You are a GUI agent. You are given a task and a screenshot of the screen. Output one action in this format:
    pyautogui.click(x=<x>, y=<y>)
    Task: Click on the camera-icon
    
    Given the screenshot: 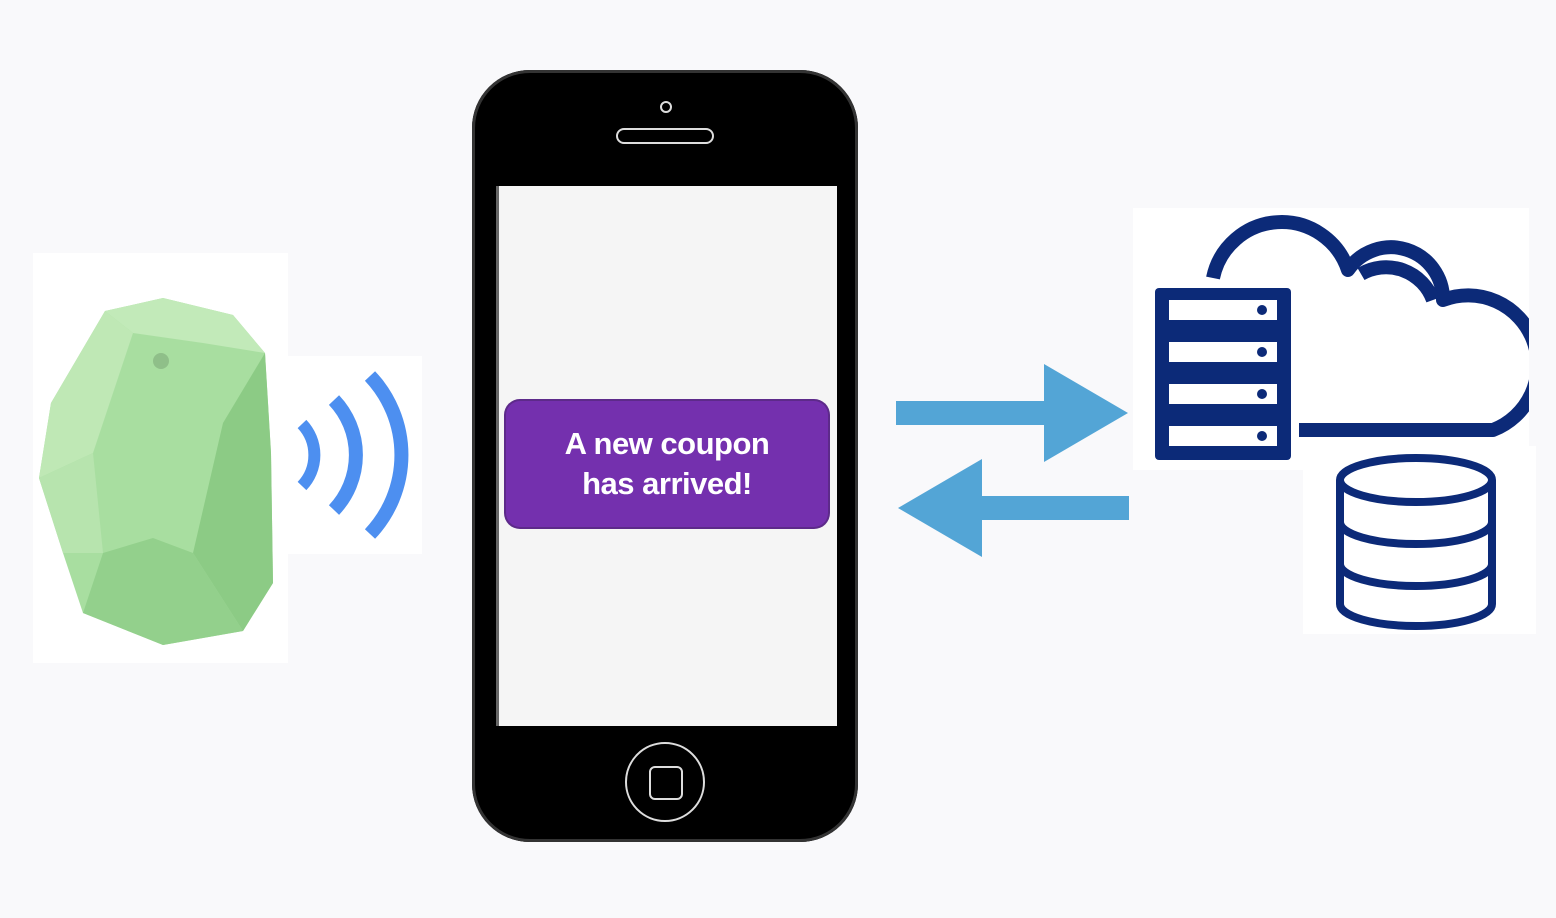 What is the action you would take?
    pyautogui.click(x=666, y=107)
    